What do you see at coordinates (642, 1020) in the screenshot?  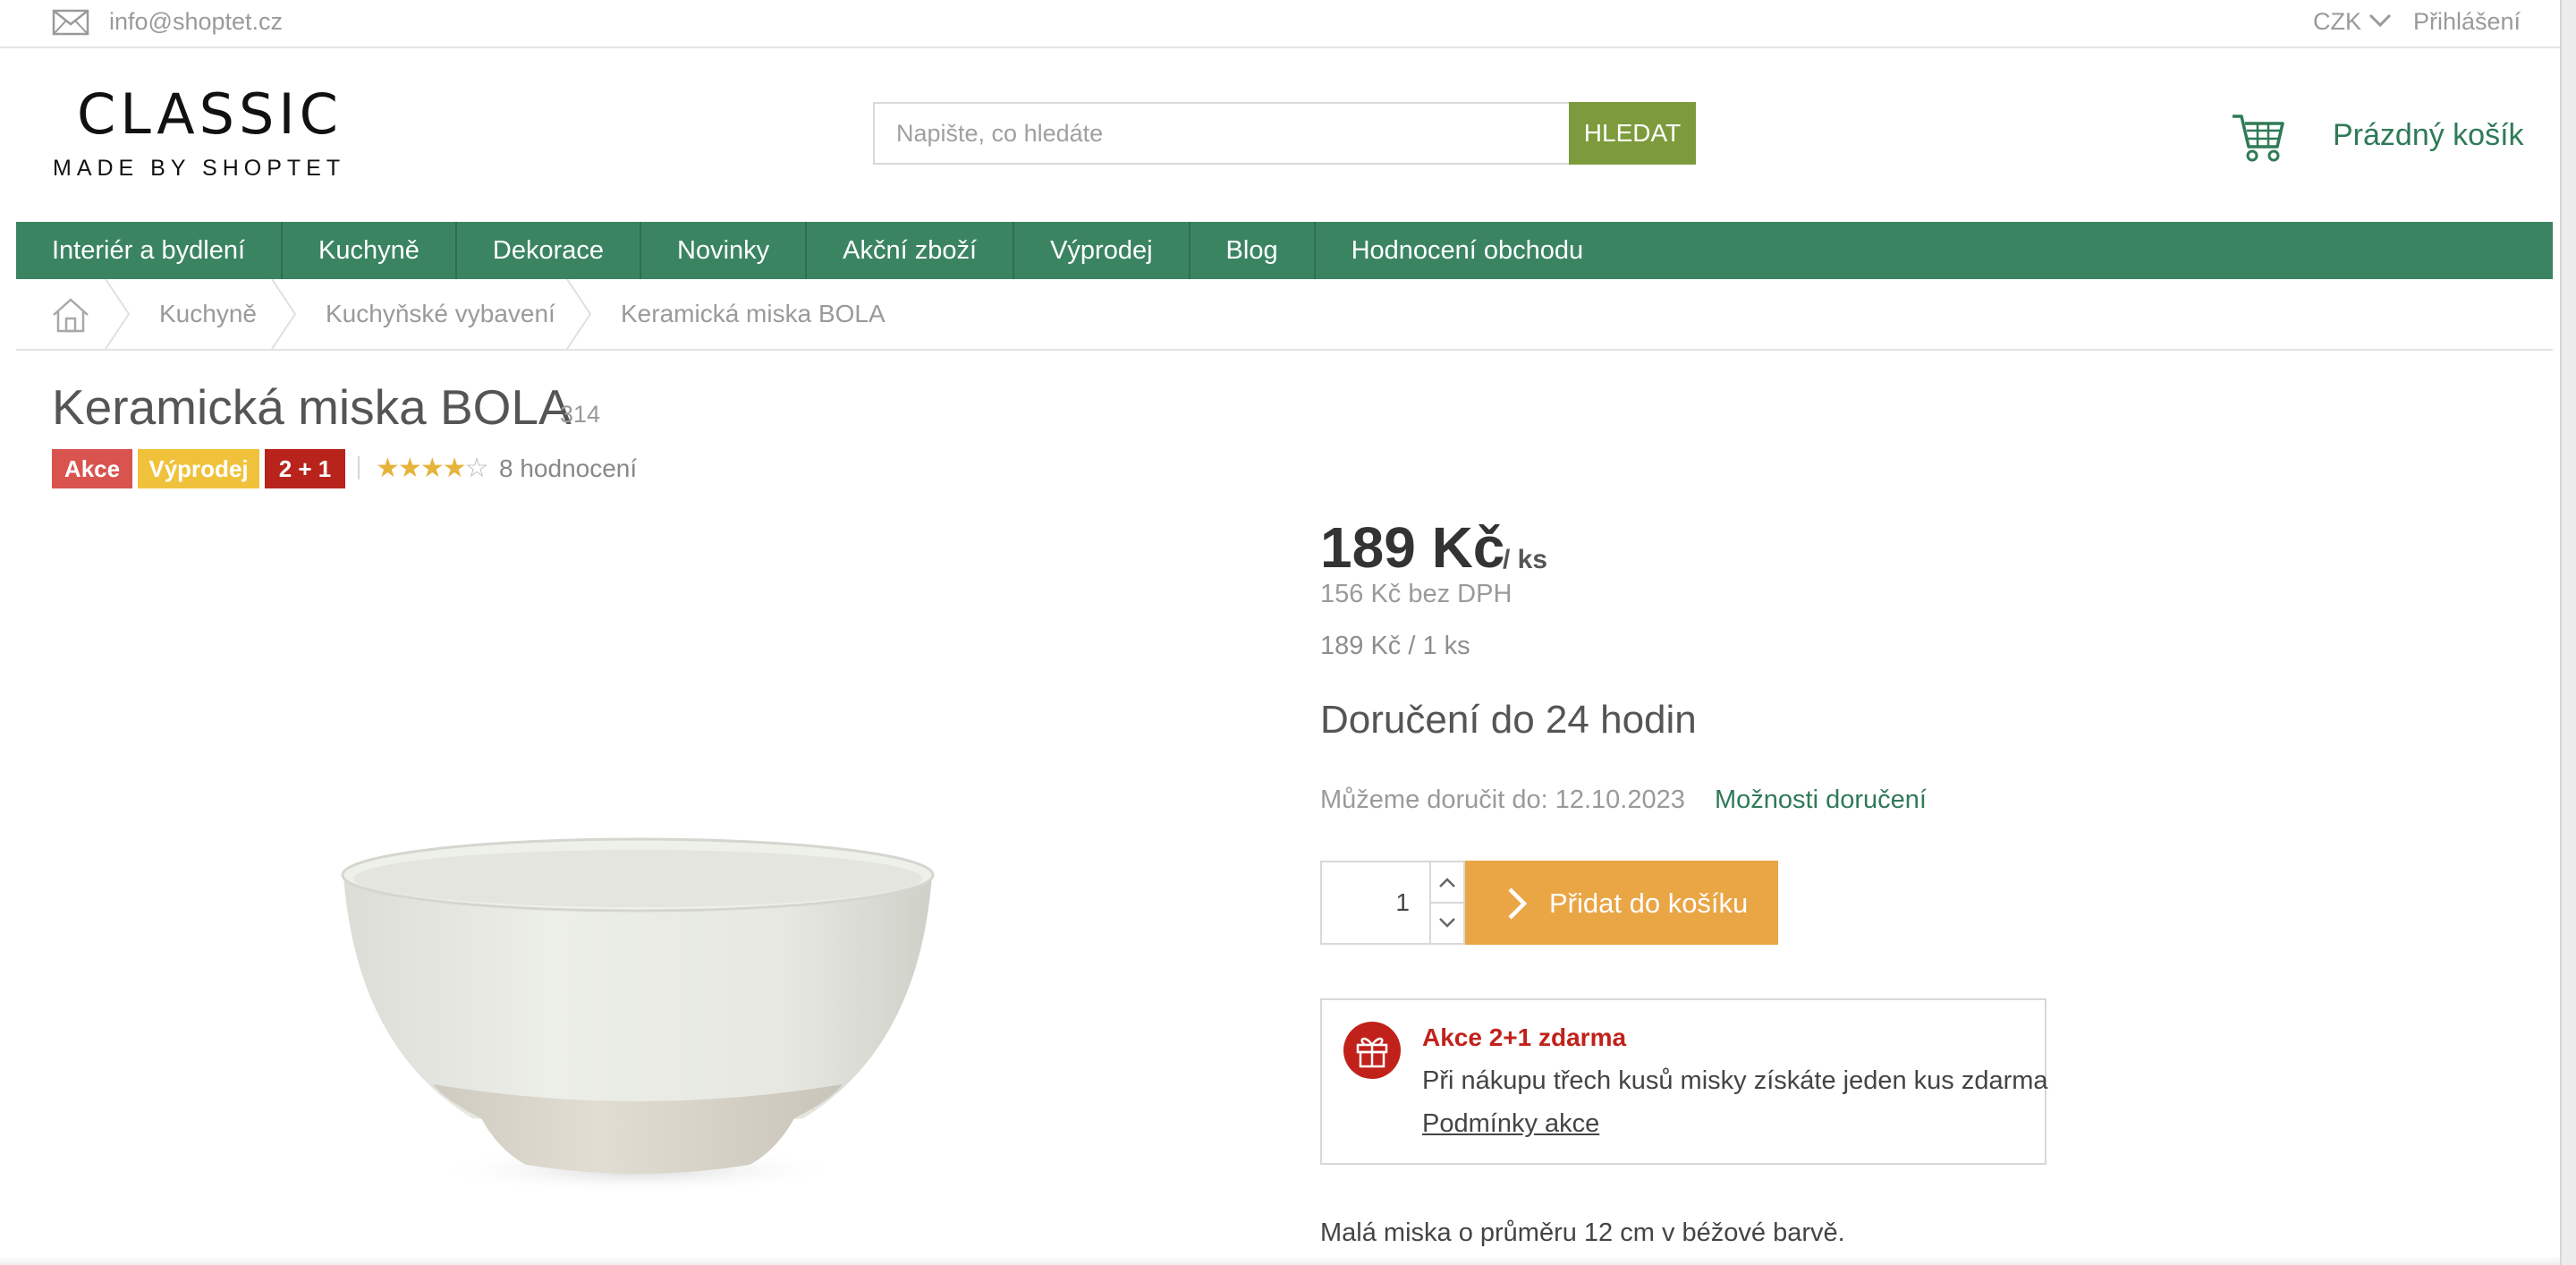 I see `product-image` at bounding box center [642, 1020].